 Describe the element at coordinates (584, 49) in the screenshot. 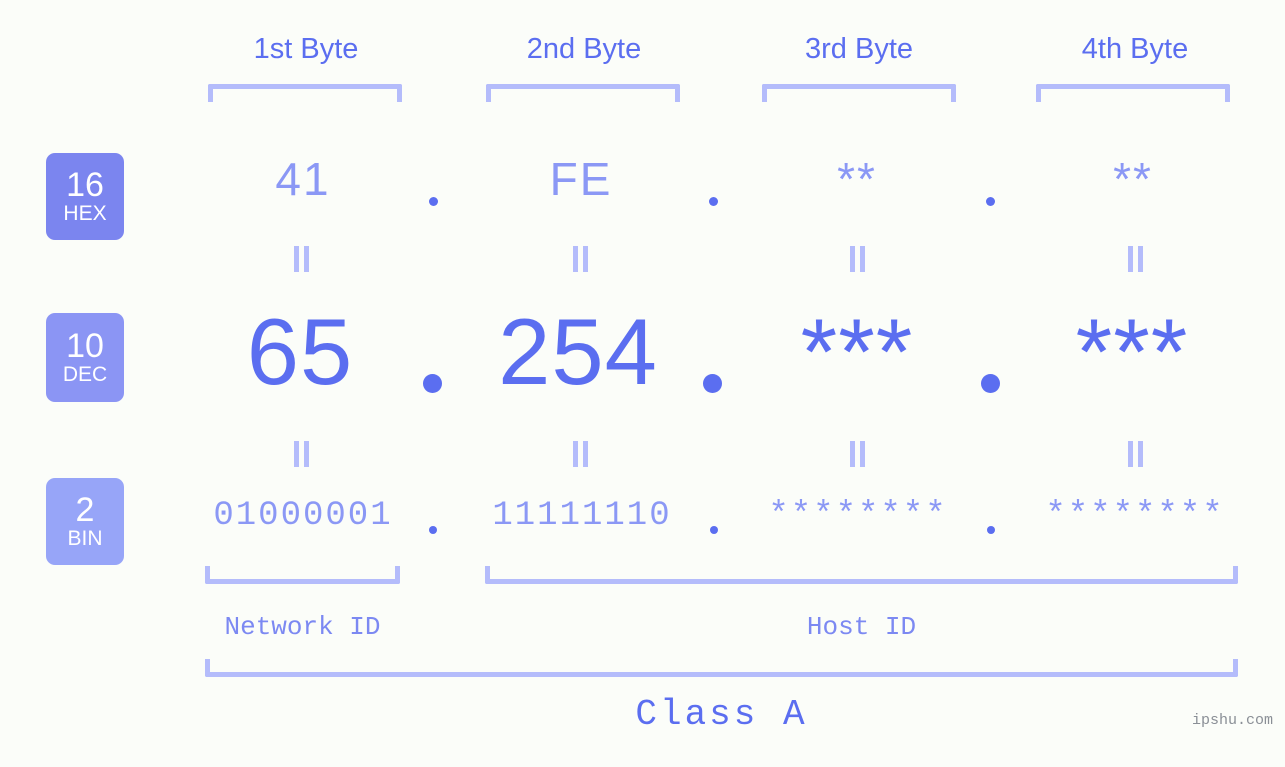

I see `byte-header-2: 2nd Byte` at that location.